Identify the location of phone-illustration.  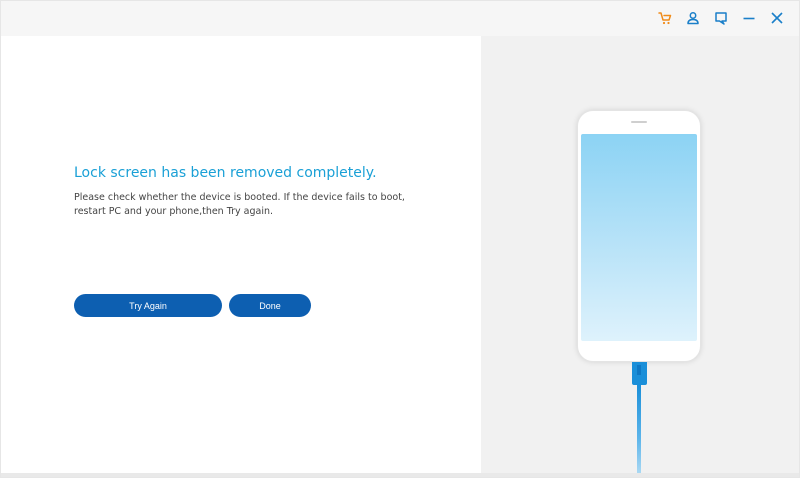
(639, 236).